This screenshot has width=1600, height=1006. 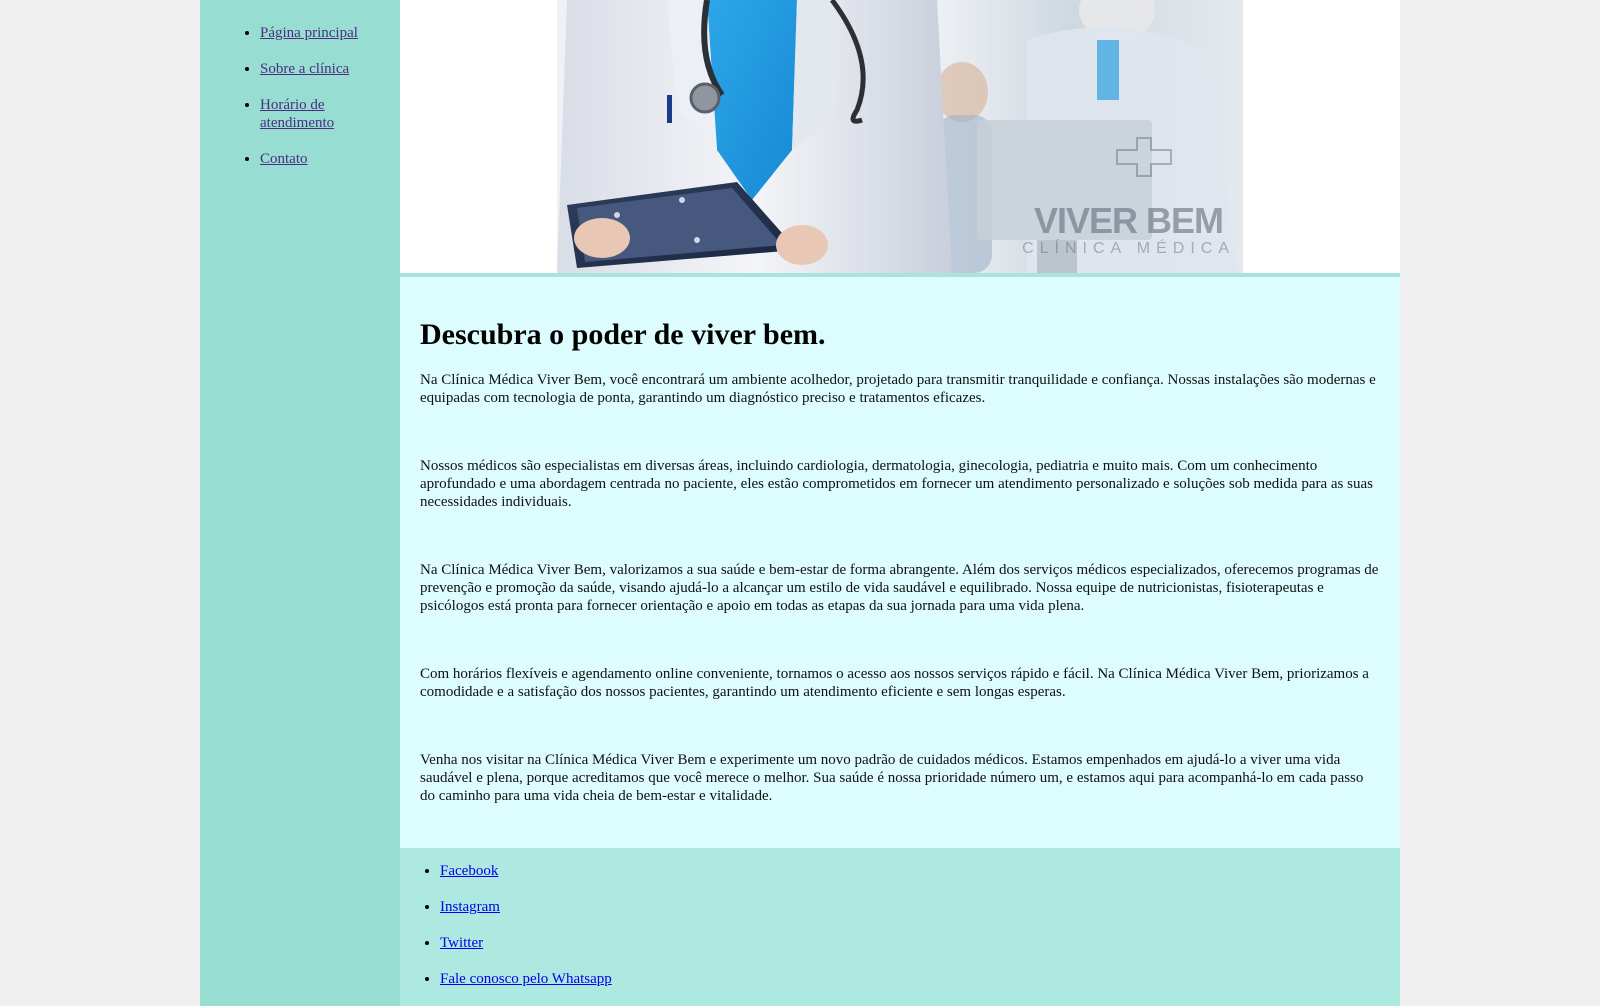 What do you see at coordinates (284, 159) in the screenshot?
I see `sidebar-link-contato: Contato` at bounding box center [284, 159].